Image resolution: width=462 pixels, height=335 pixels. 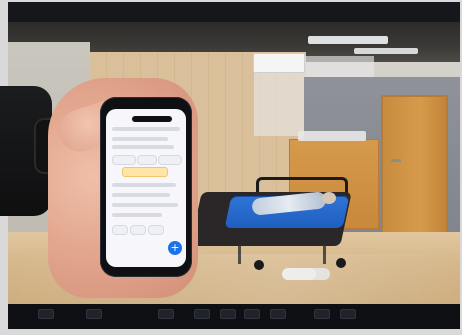 What do you see at coordinates (329, 198) in the screenshot?
I see `manikin-head` at bounding box center [329, 198].